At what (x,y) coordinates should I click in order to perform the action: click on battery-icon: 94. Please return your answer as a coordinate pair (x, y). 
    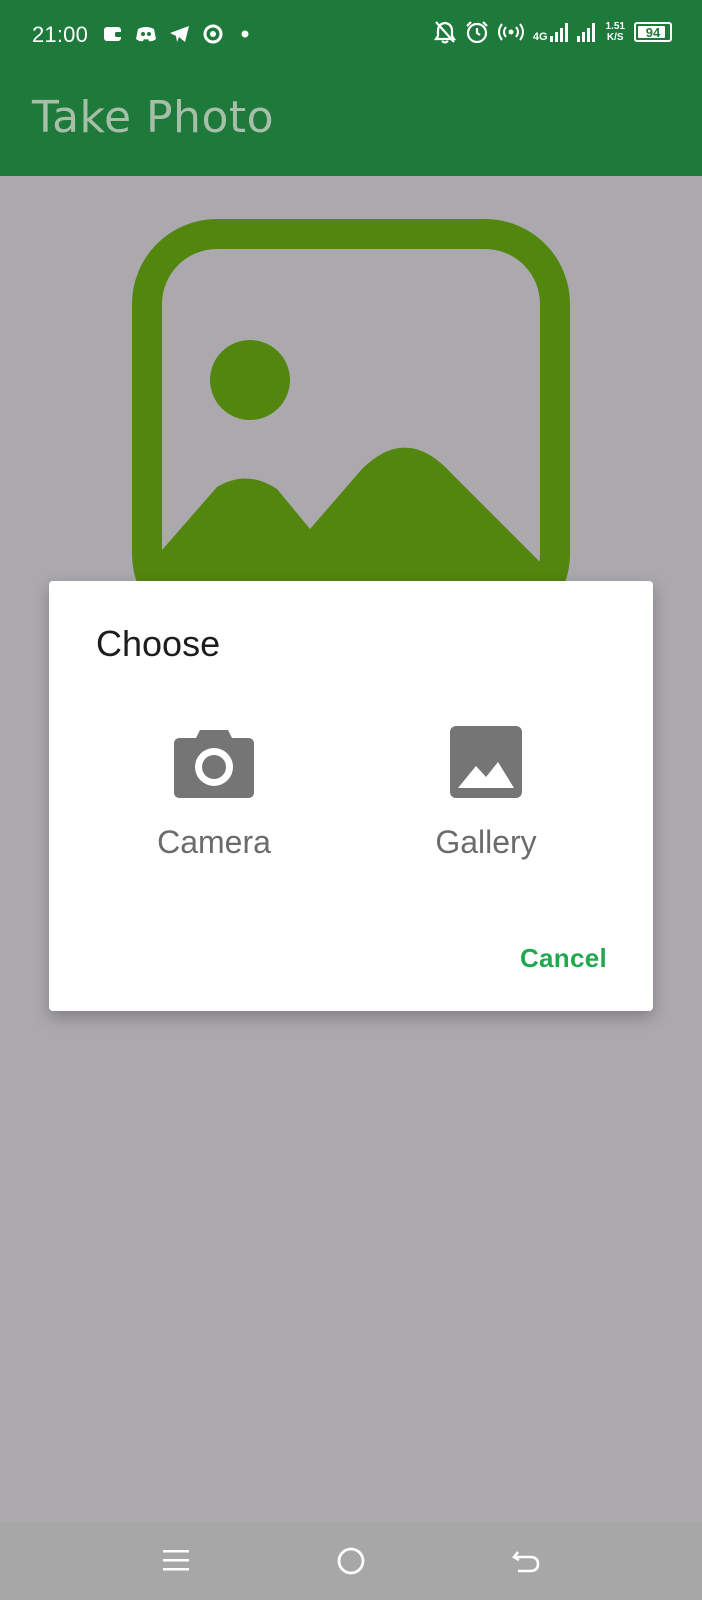
    Looking at the image, I should click on (653, 32).